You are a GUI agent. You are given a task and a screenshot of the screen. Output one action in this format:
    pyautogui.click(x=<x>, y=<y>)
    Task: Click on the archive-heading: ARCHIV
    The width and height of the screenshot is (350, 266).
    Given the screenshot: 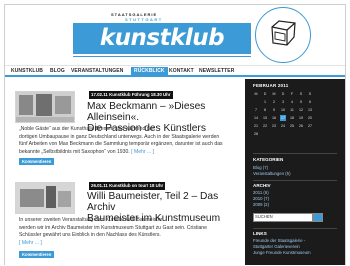 What is the action you would take?
    pyautogui.click(x=262, y=185)
    